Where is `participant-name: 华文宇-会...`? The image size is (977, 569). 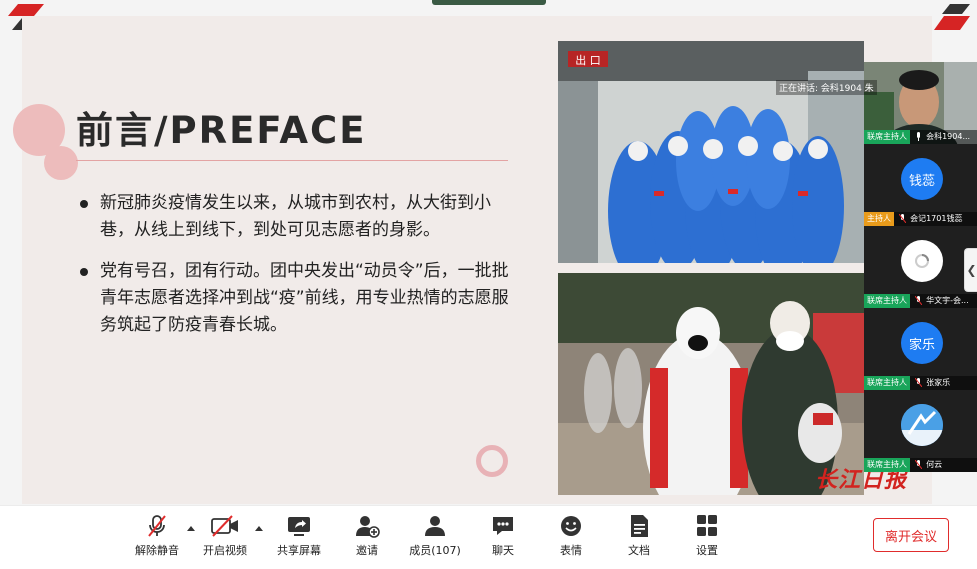
participant-name: 华文宇-会... is located at coordinates (947, 300).